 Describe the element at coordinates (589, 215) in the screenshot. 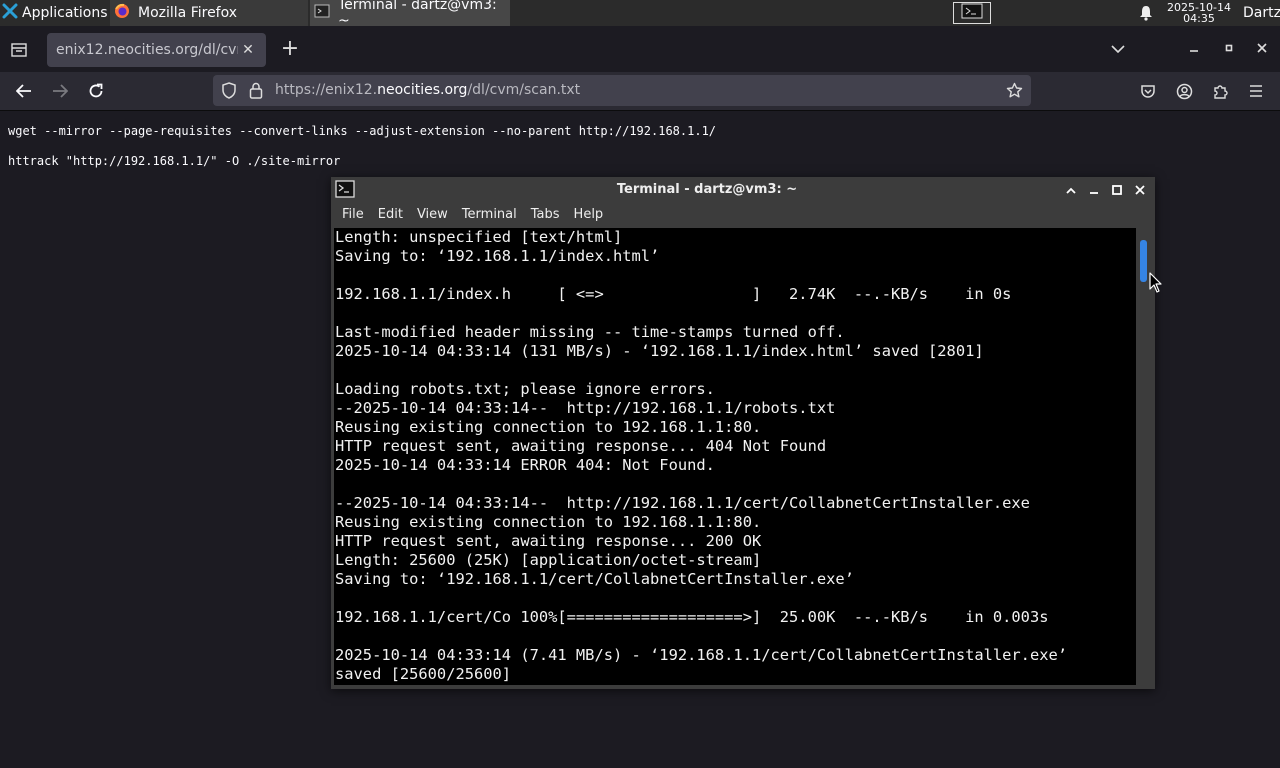

I see `menu-help: Help` at that location.